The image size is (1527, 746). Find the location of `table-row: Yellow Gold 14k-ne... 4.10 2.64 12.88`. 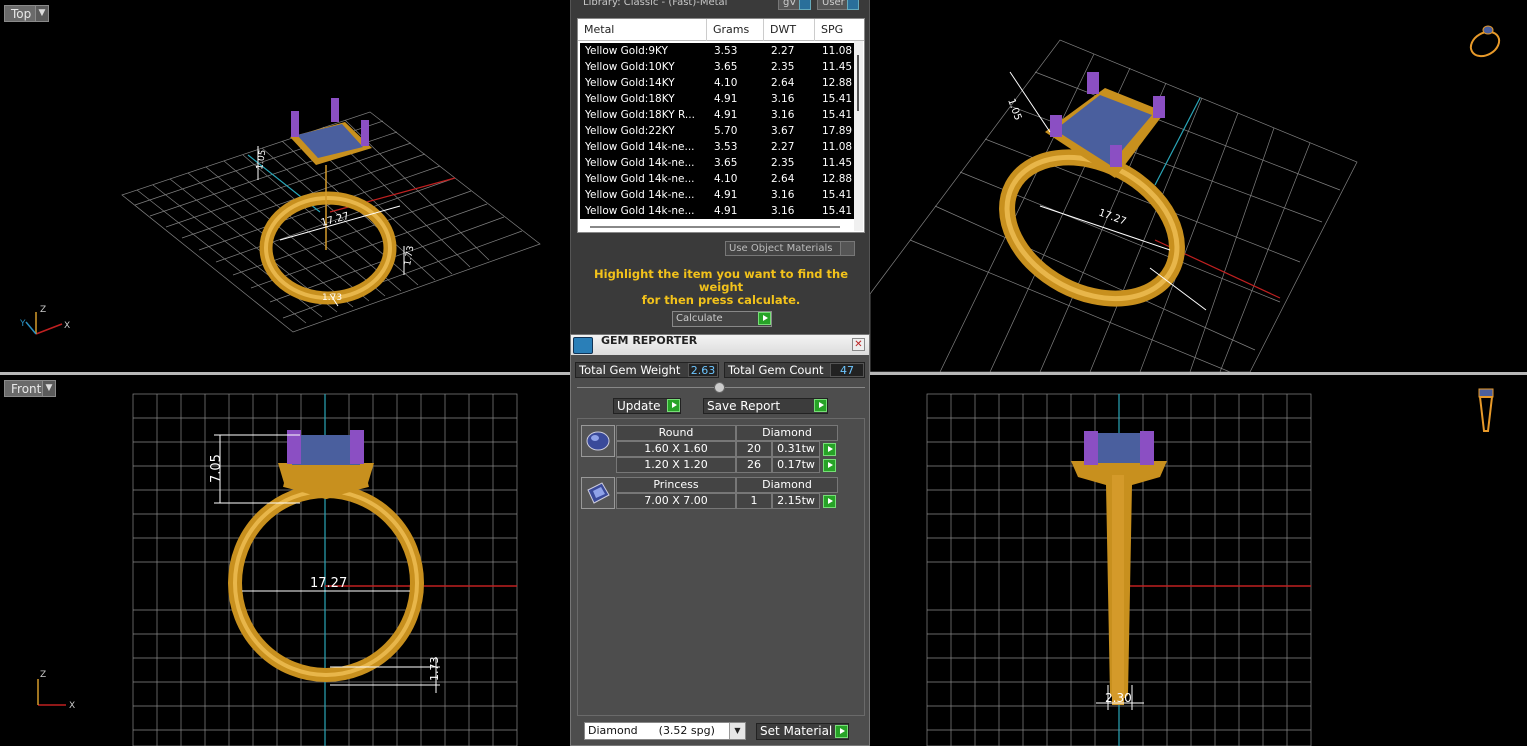

table-row: Yellow Gold 14k-ne... 4.10 2.64 12.88 is located at coordinates (718, 179).